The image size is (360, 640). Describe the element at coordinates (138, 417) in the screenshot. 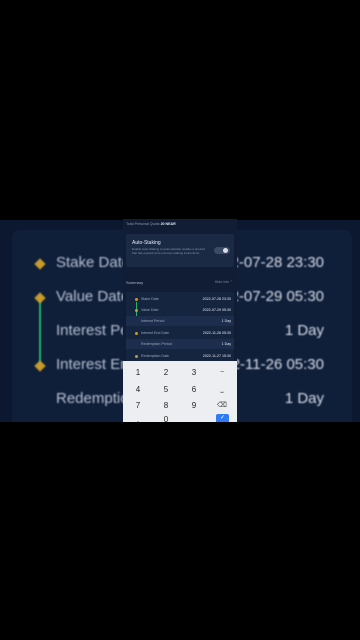

I see `key-comma: ,` at that location.